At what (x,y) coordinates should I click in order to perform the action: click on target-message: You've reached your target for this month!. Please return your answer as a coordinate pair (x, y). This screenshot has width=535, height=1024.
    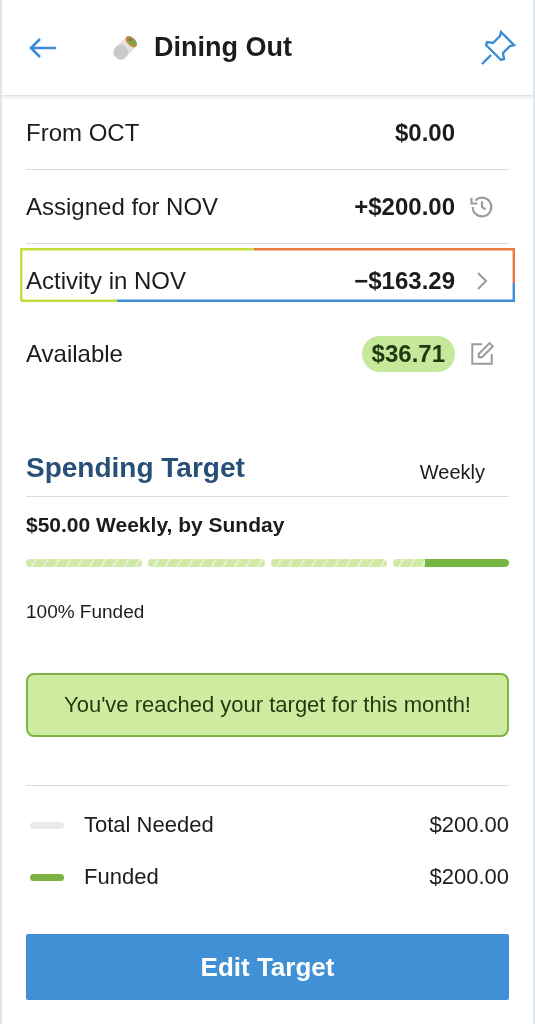
    Looking at the image, I should click on (267, 705).